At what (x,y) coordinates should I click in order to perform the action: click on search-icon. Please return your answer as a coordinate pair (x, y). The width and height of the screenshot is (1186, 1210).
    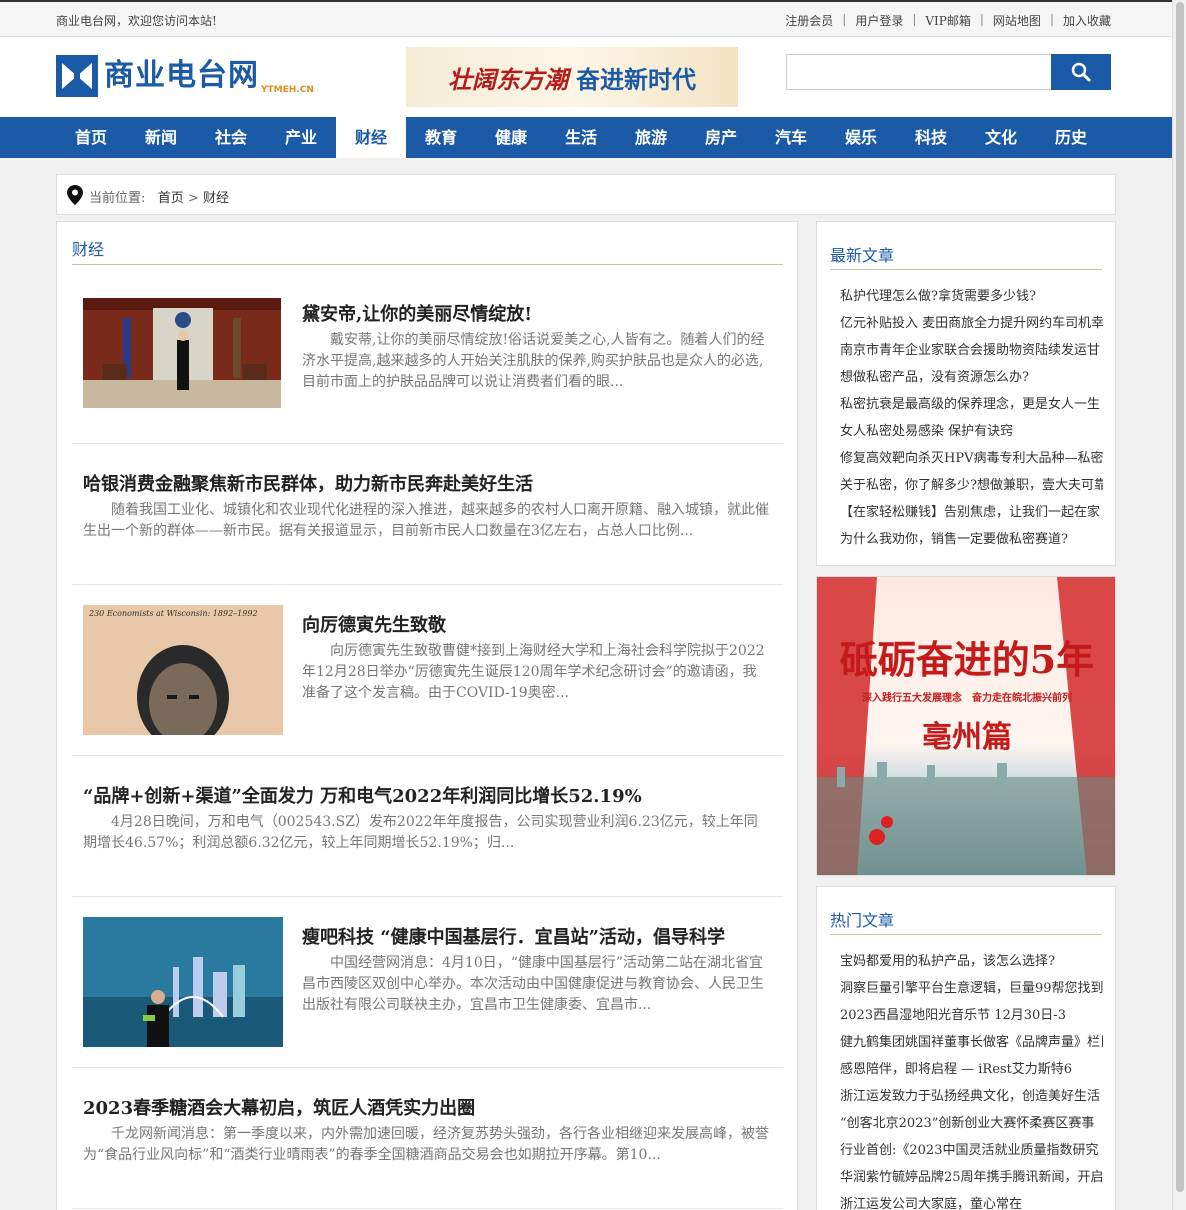
    Looking at the image, I should click on (1081, 72).